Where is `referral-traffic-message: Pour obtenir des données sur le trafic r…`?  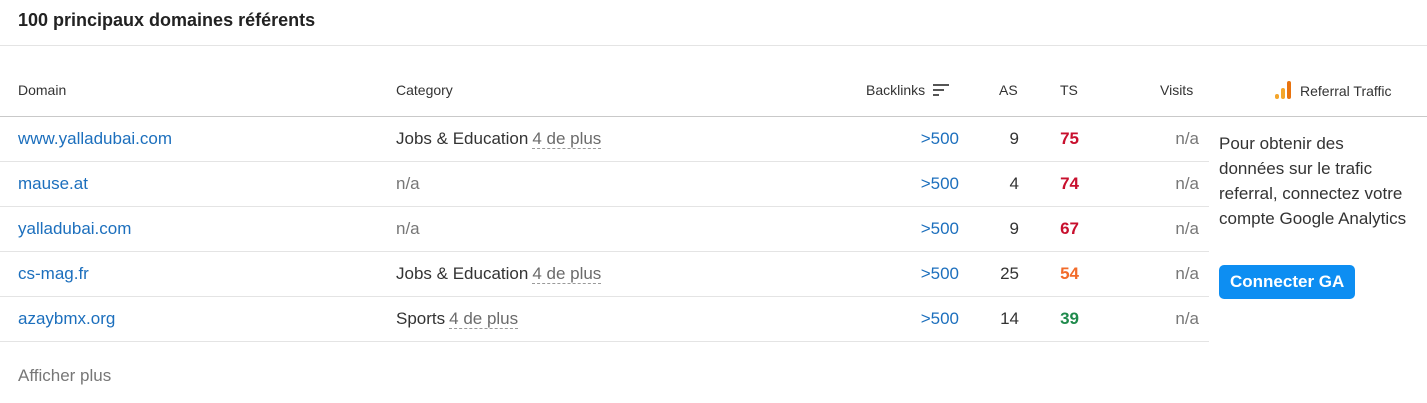
referral-traffic-message: Pour obtenir des données sur le trafic r… is located at coordinates (1313, 181).